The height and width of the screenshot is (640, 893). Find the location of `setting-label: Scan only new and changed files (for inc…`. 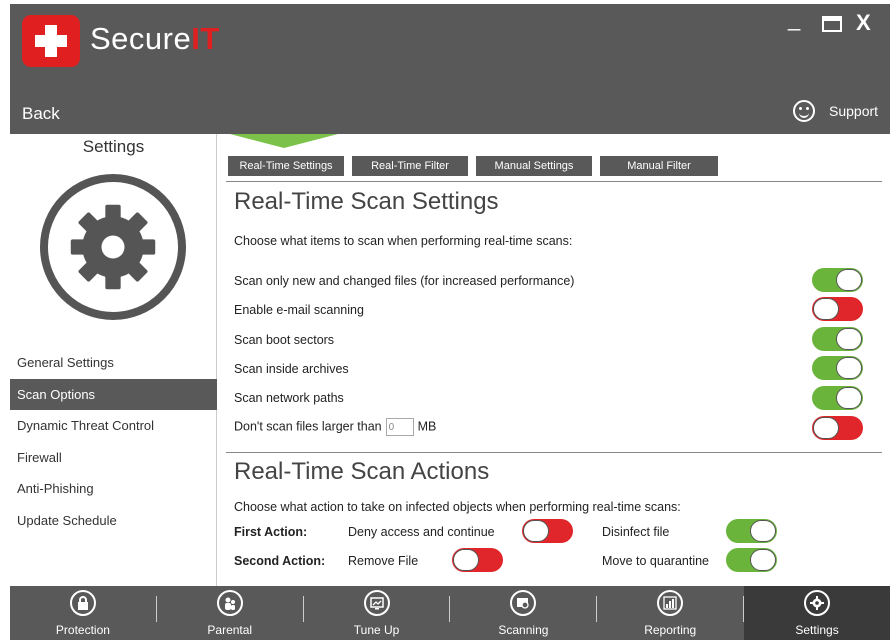

setting-label: Scan only new and changed files (for inc… is located at coordinates (404, 281).